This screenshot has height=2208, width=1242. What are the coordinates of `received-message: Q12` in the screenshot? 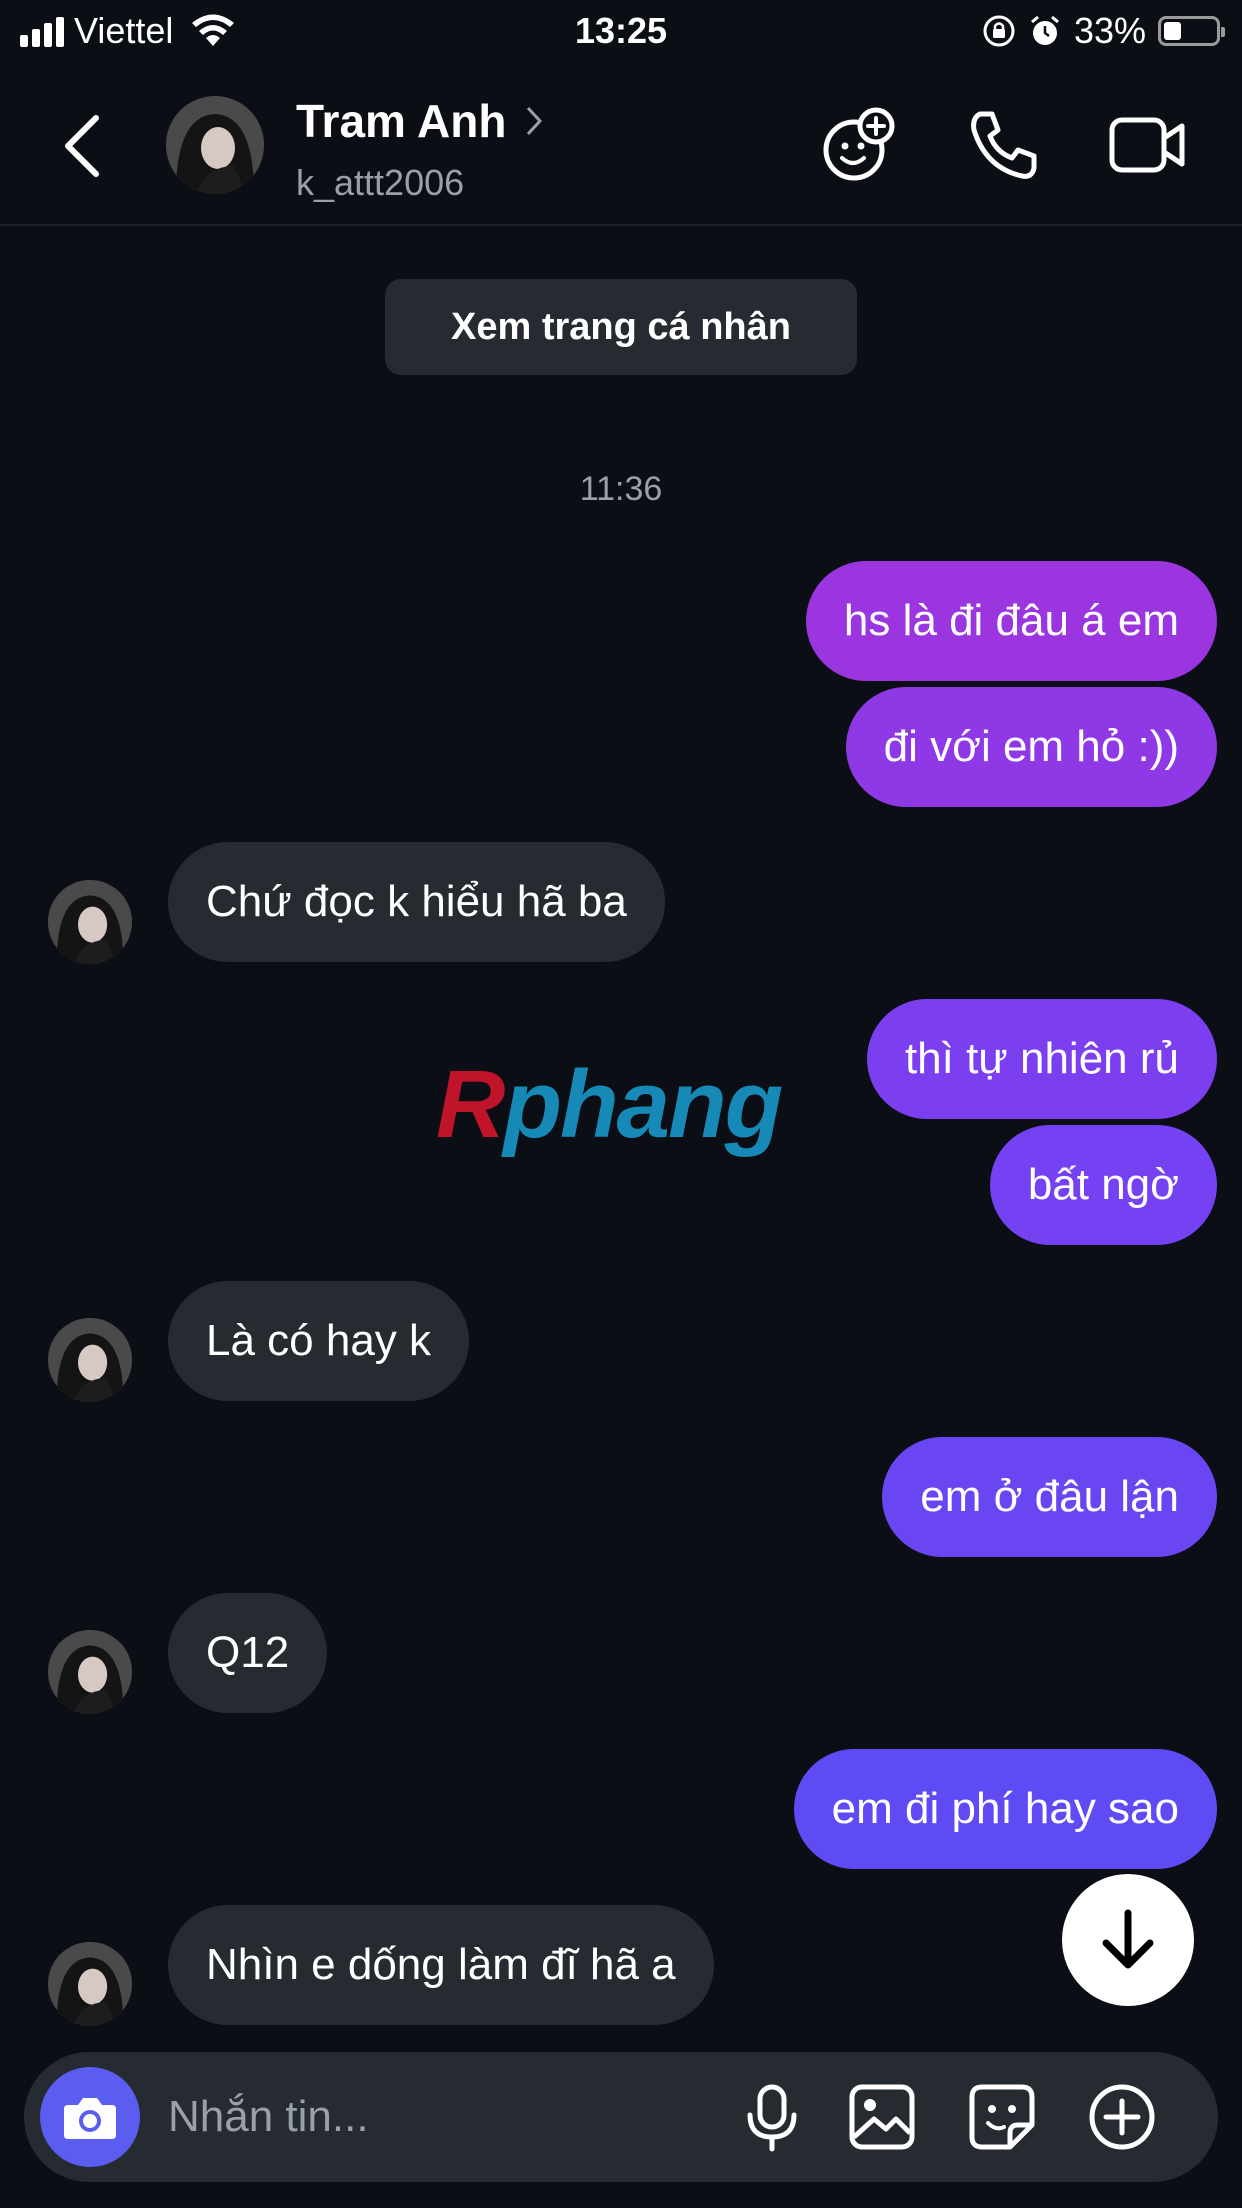 It's located at (248, 1653).